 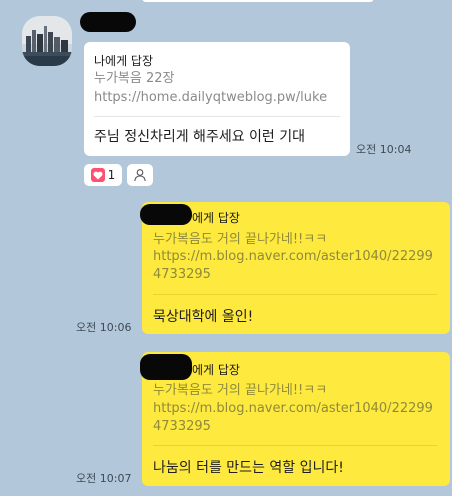 What do you see at coordinates (258, 1) in the screenshot?
I see `previous-message-bubble` at bounding box center [258, 1].